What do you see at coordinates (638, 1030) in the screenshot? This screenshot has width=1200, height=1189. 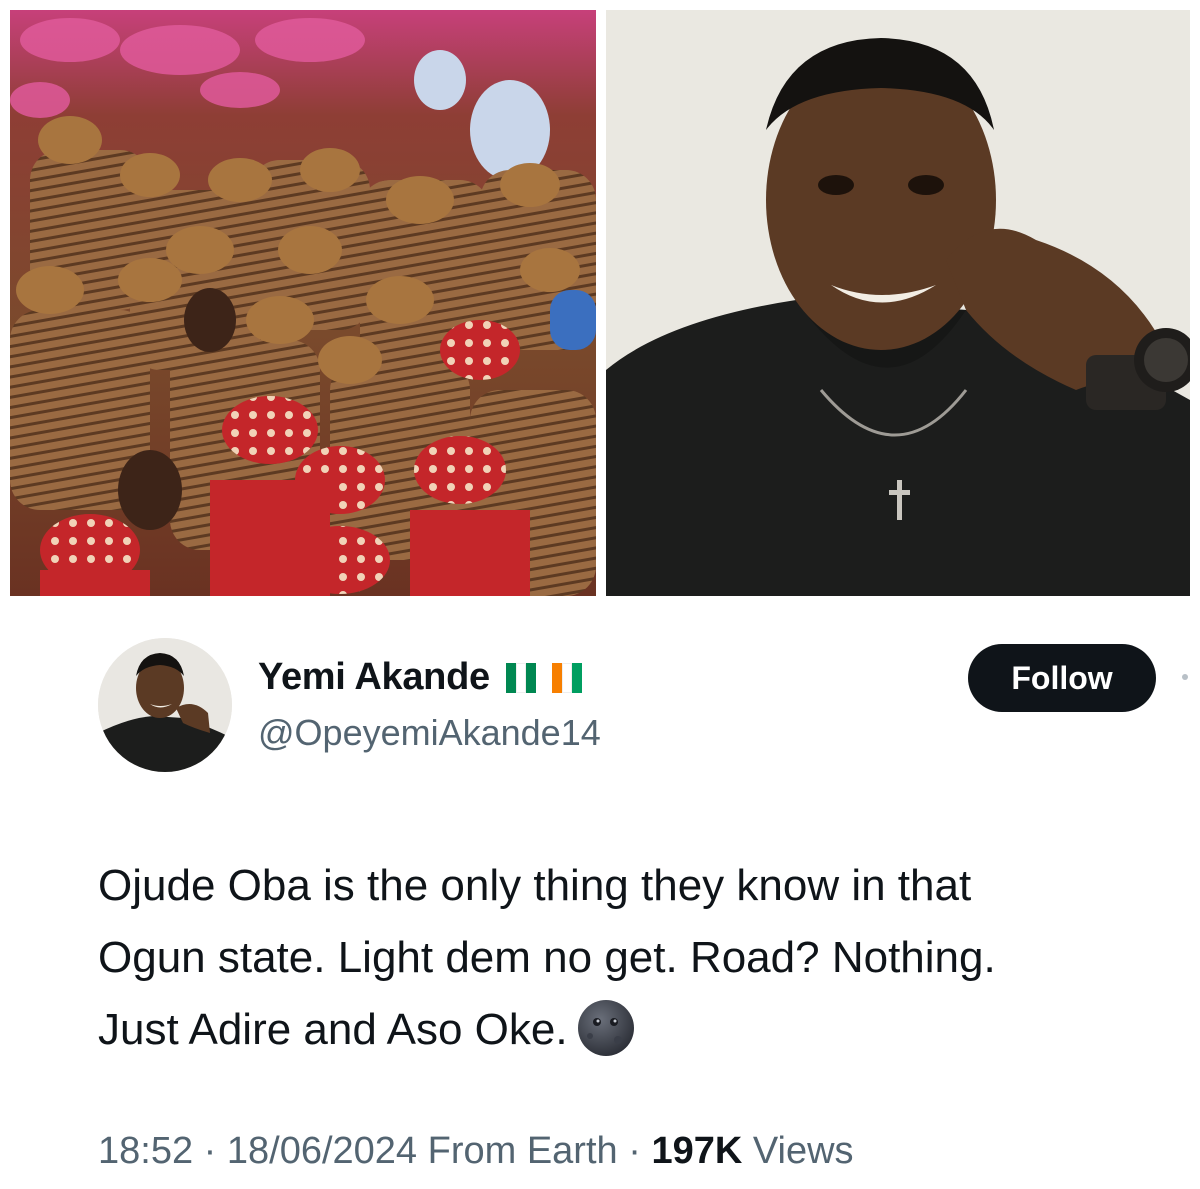 I see `tweet-text-line: Just Adire and Aso Oke.` at bounding box center [638, 1030].